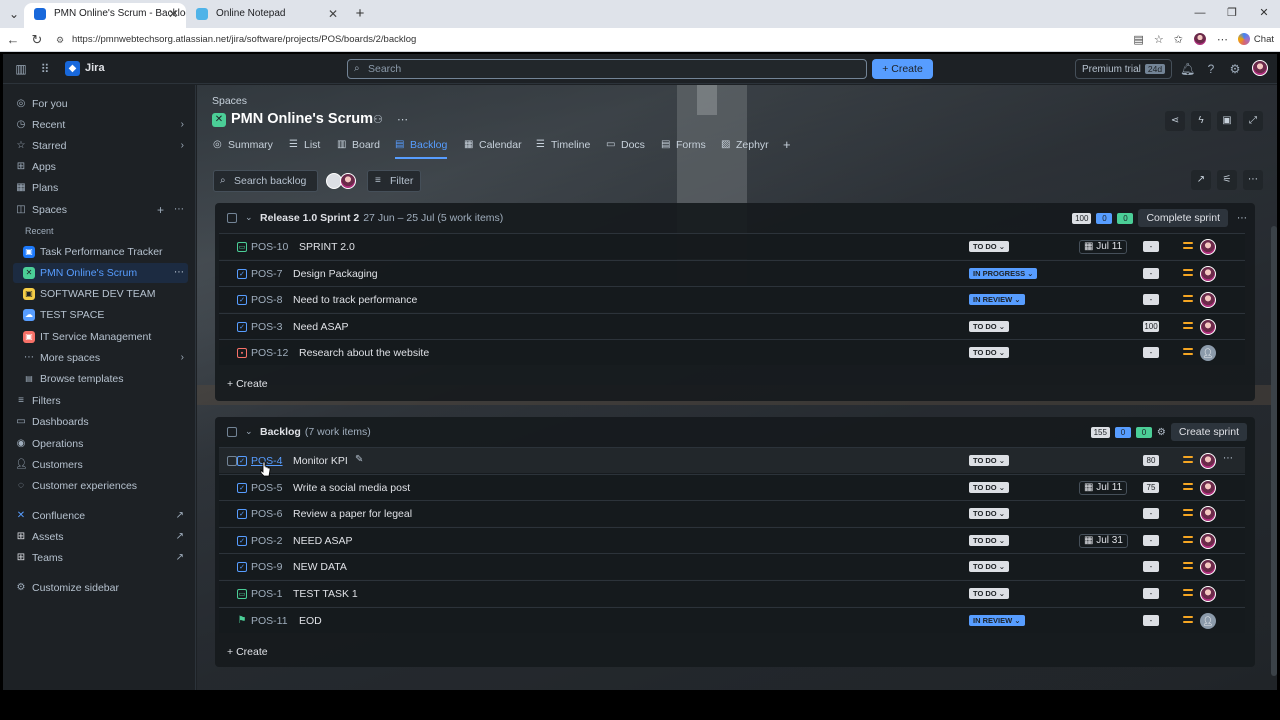 The image size is (1280, 720). What do you see at coordinates (100, 104) in the screenshot?
I see `sidebar-item-for-you: ◎ For you` at bounding box center [100, 104].